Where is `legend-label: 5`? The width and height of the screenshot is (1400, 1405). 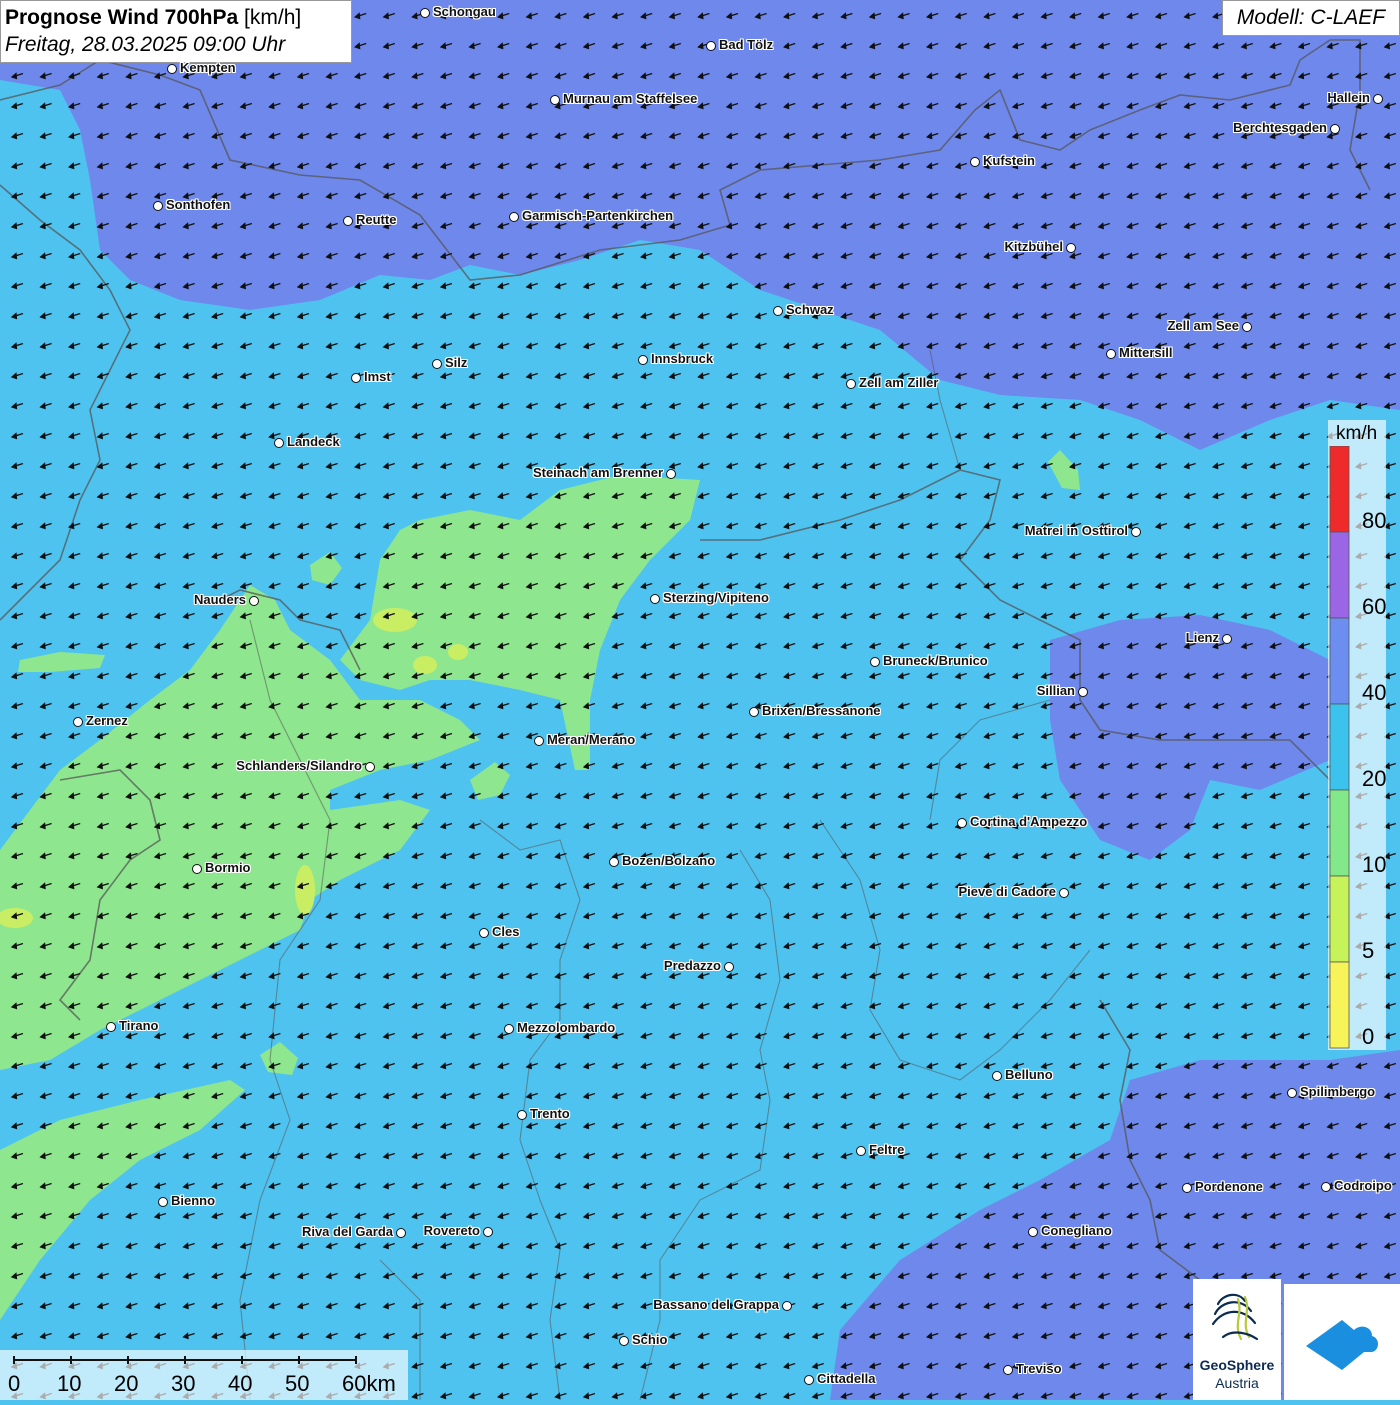 legend-label: 5 is located at coordinates (1368, 950).